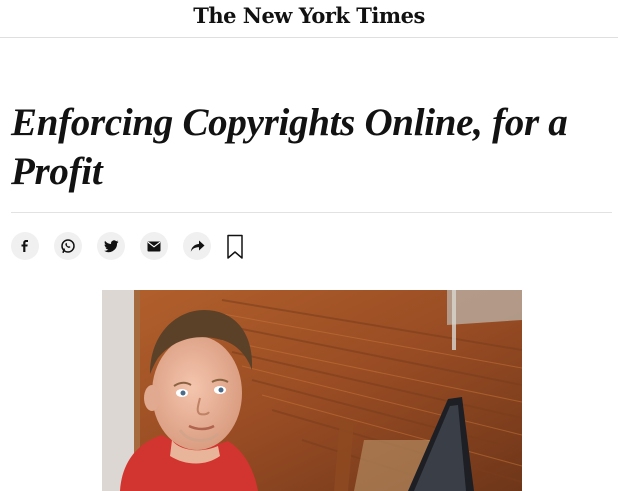 The image size is (618, 491). I want to click on more-share-button, so click(197, 246).